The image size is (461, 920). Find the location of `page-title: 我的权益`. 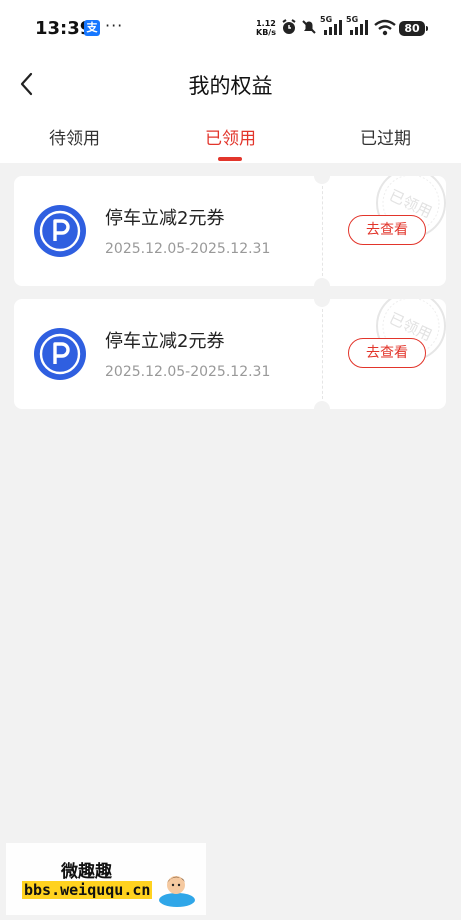

page-title: 我的权益 is located at coordinates (230, 86).